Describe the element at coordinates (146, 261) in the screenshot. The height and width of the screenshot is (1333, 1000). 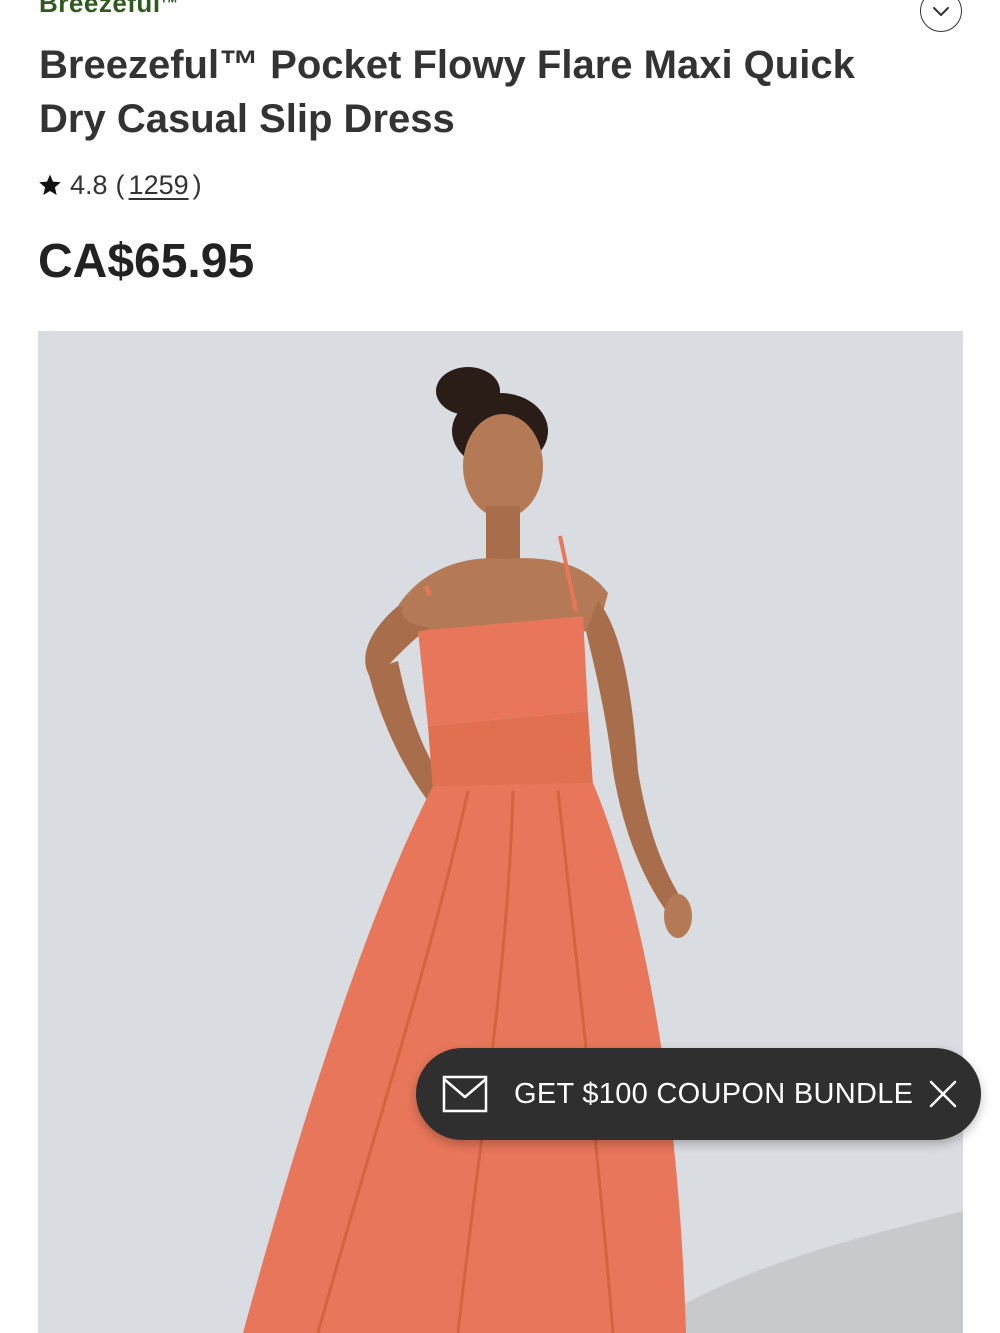
I see `product-price: CA$65.95` at that location.